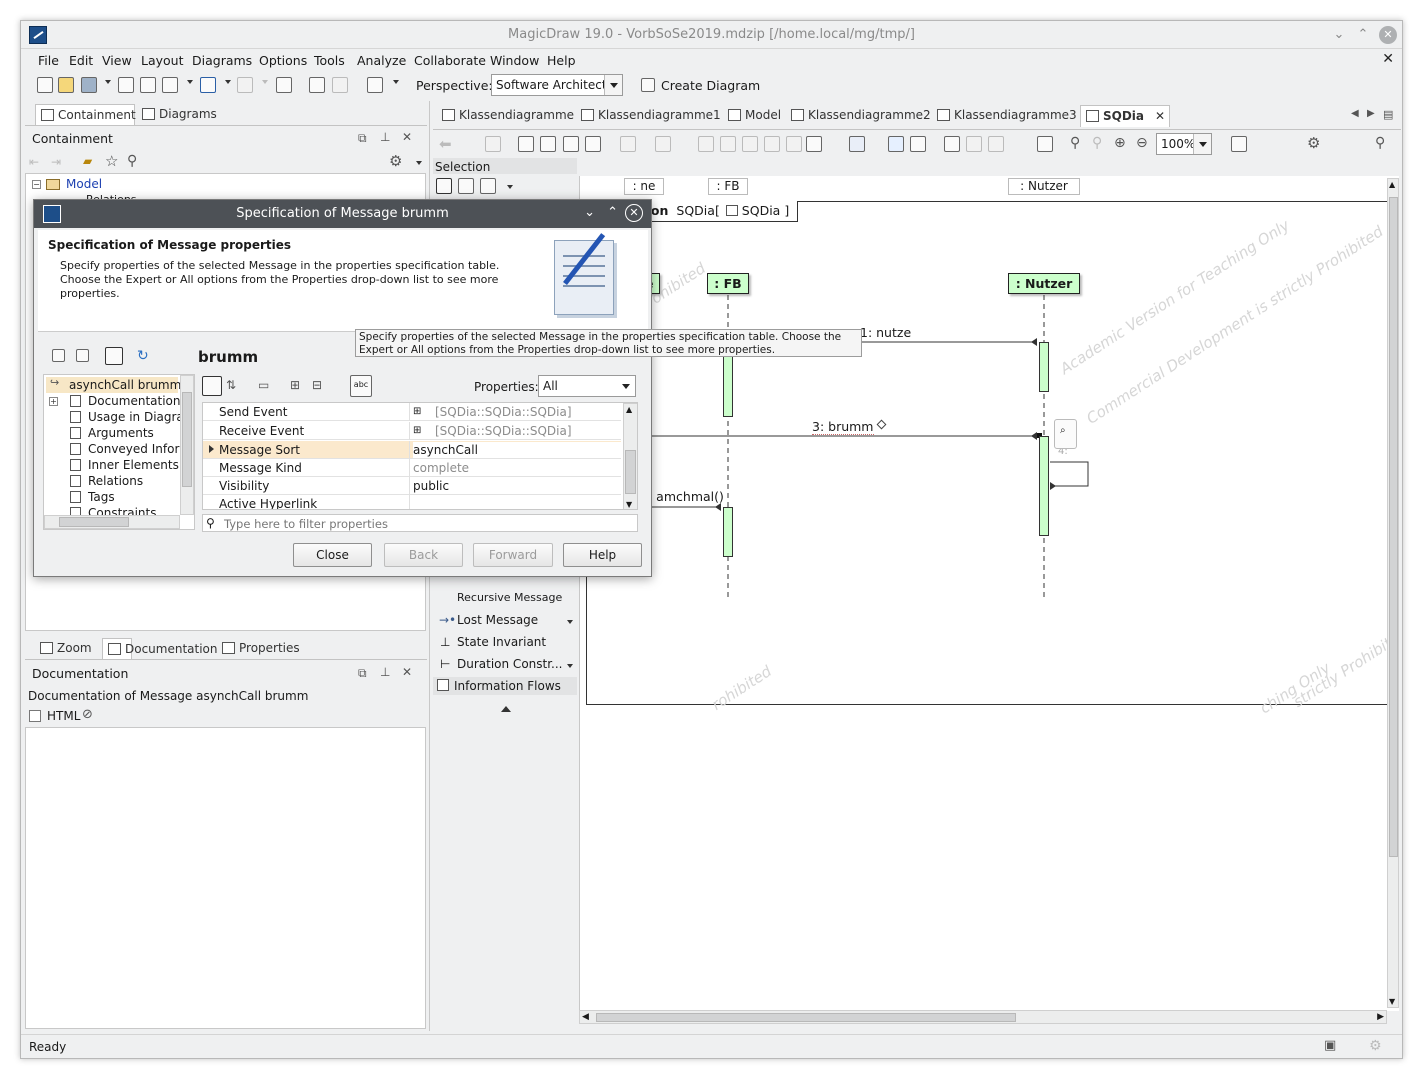  I want to click on nav-hscroll-thumb, so click(94, 522).